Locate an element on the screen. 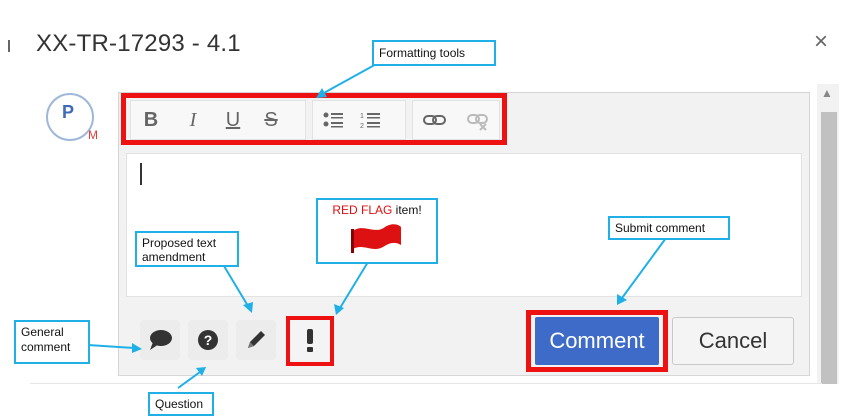 This screenshot has height=416, width=856. arrow-formatting is located at coordinates (351, 78).